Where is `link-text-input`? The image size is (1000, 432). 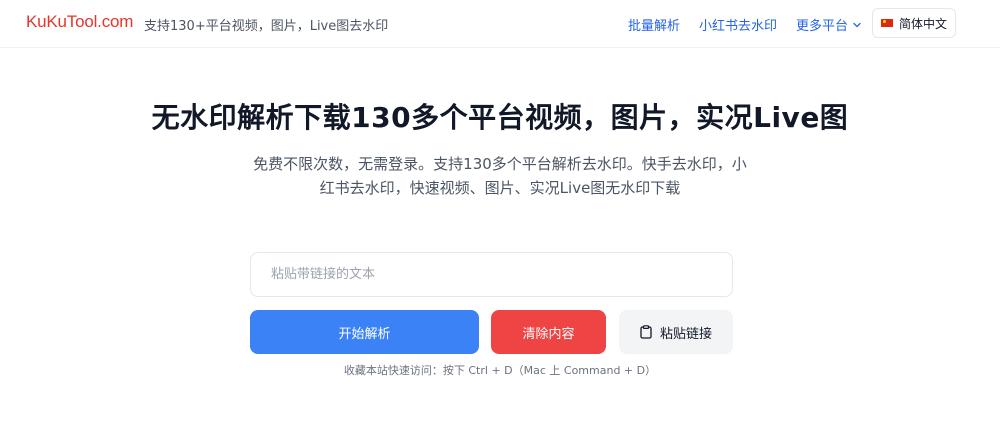 link-text-input is located at coordinates (491, 274).